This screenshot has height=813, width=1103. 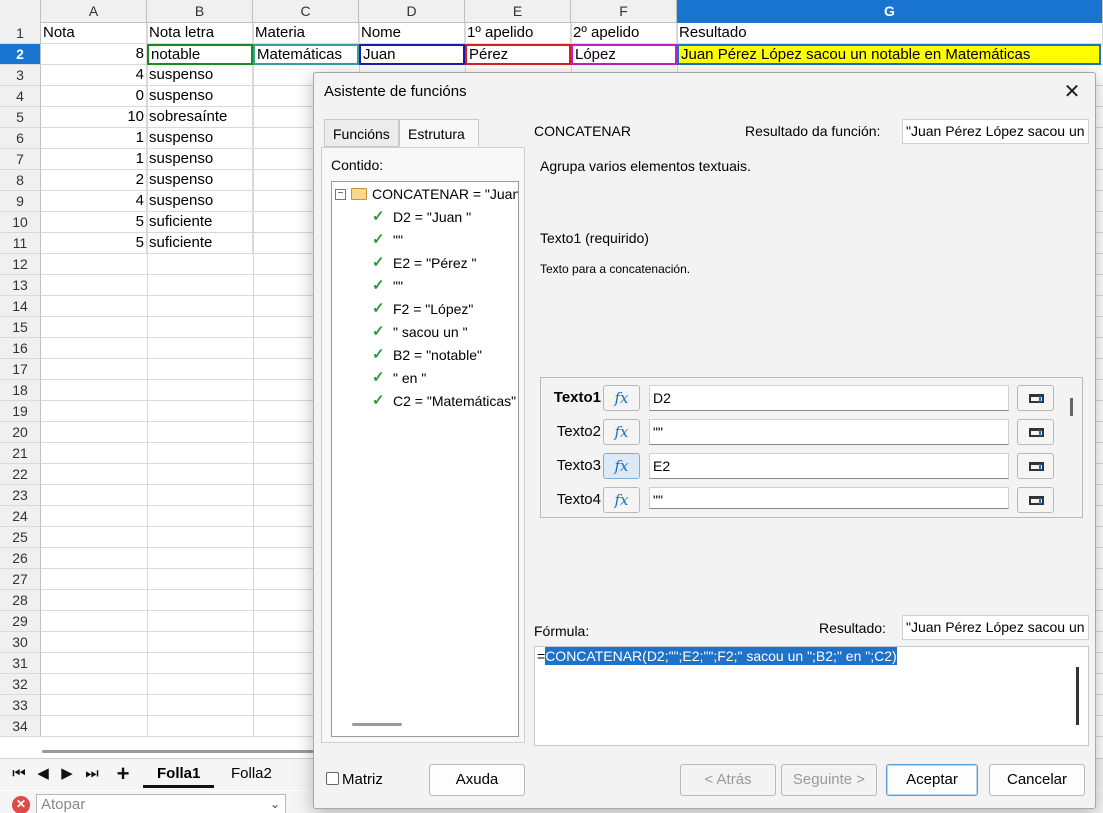 What do you see at coordinates (20, 537) in the screenshot?
I see `row-header: 25` at bounding box center [20, 537].